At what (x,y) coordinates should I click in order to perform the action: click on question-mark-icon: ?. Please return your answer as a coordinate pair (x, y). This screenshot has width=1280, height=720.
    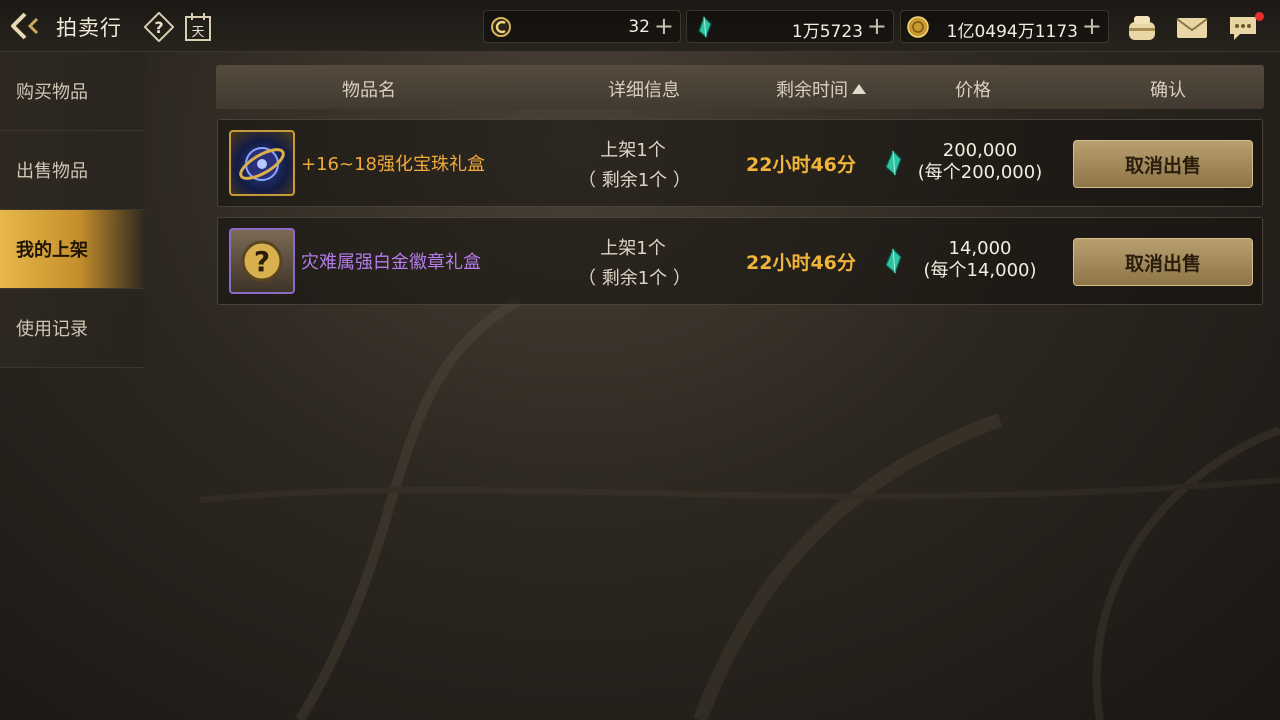
    Looking at the image, I should click on (262, 261).